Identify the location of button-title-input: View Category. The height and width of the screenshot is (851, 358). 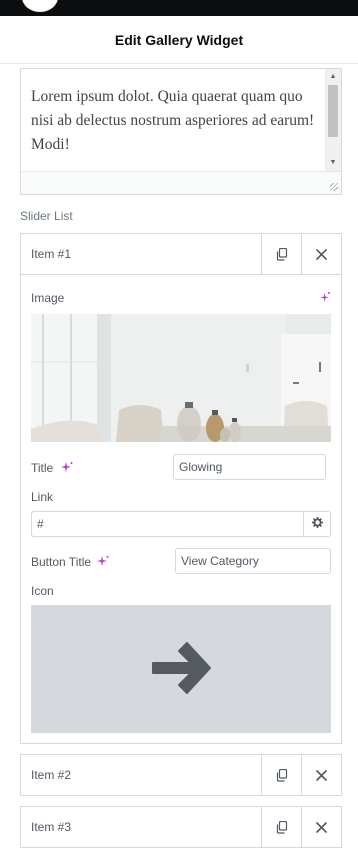
(253, 561).